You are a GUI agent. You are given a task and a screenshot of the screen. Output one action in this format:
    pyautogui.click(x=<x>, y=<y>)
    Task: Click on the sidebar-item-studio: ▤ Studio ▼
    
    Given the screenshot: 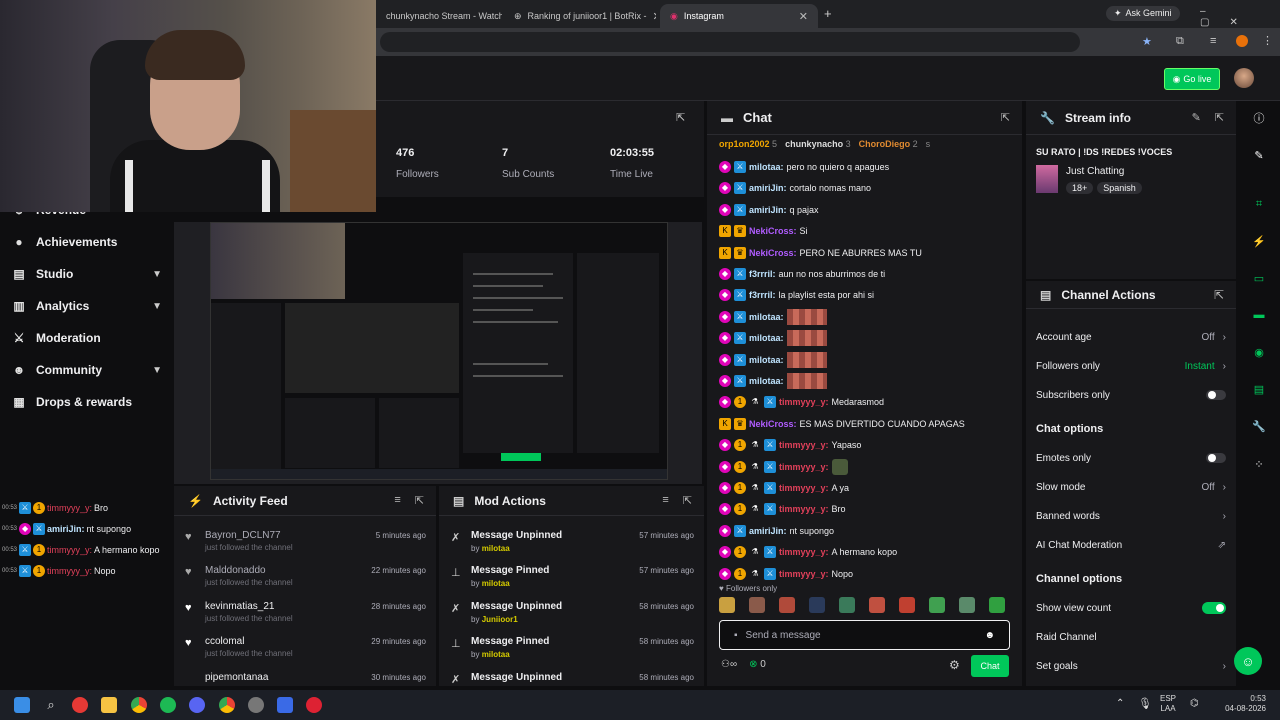 What is the action you would take?
    pyautogui.click(x=87, y=274)
    